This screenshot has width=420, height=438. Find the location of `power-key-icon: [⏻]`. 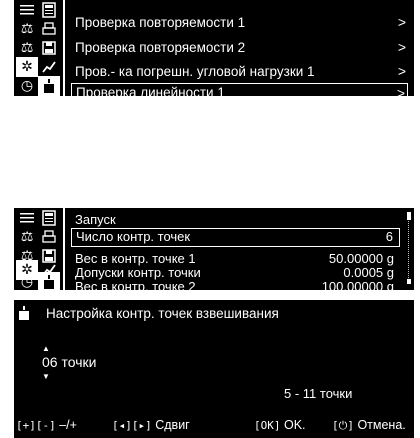

power-key-icon: [⏻] is located at coordinates (343, 425).